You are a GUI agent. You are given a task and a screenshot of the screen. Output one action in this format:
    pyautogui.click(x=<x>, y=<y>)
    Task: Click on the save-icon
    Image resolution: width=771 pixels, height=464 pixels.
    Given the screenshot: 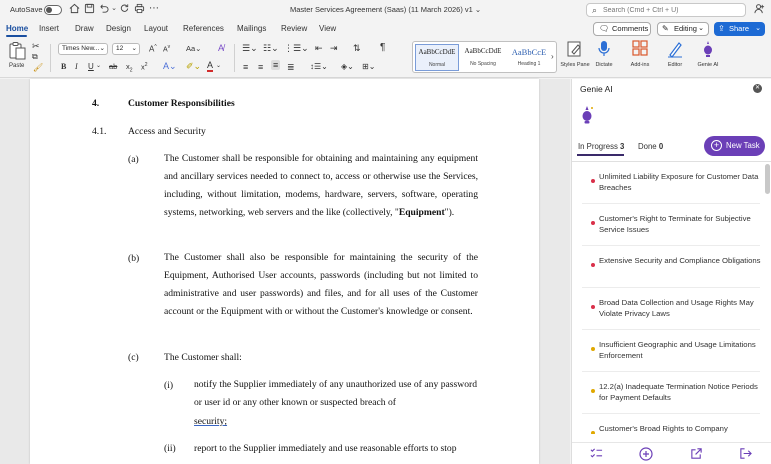 What is the action you would take?
    pyautogui.click(x=89, y=9)
    